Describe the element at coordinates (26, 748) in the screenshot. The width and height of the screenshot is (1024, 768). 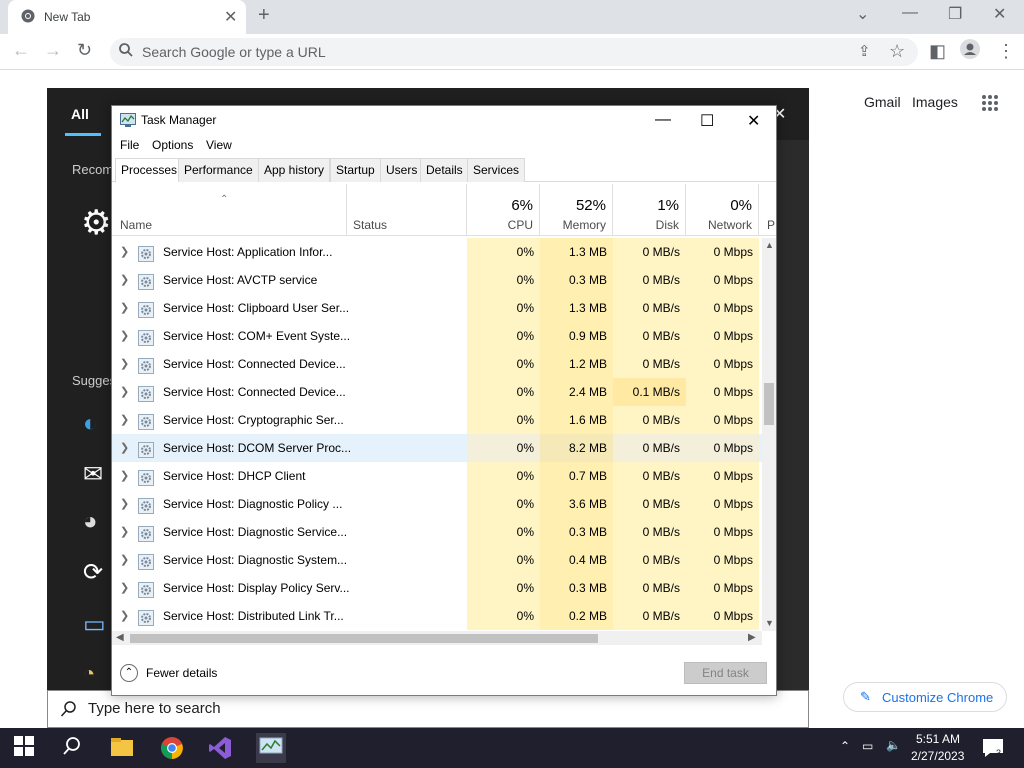
I see `windows-start-icon` at that location.